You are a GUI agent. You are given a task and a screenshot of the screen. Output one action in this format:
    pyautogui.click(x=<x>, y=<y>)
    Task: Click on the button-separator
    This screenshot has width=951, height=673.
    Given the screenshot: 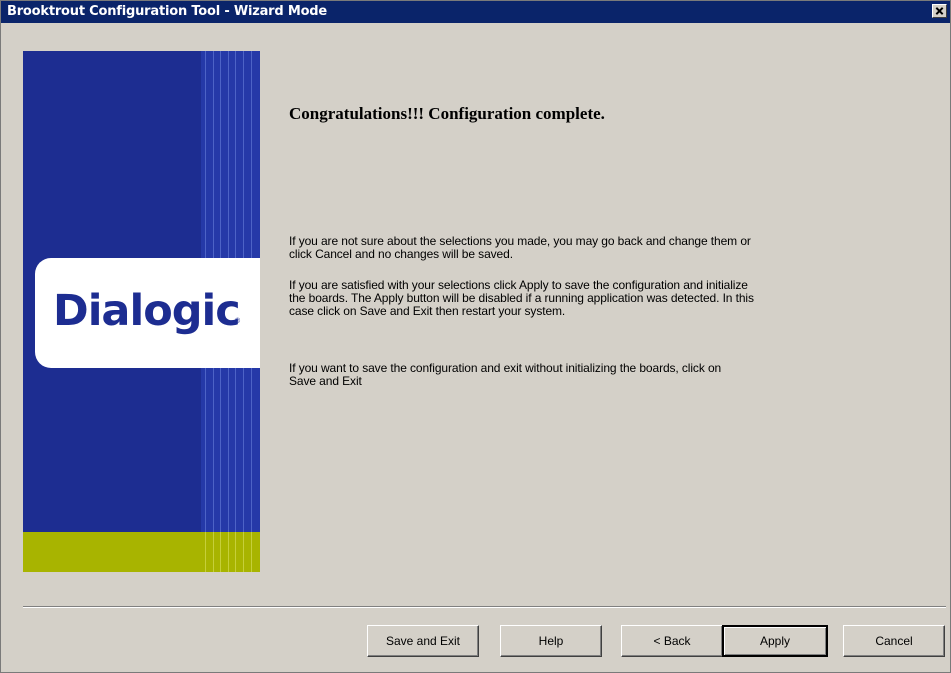 What is the action you would take?
    pyautogui.click(x=484, y=607)
    